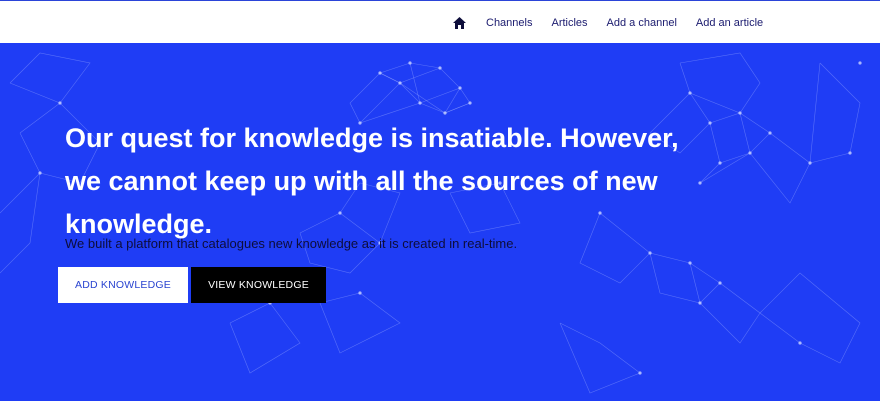 The height and width of the screenshot is (403, 880). What do you see at coordinates (258, 285) in the screenshot?
I see `view-knowledge-button: VIEW KNOWLEDGE` at bounding box center [258, 285].